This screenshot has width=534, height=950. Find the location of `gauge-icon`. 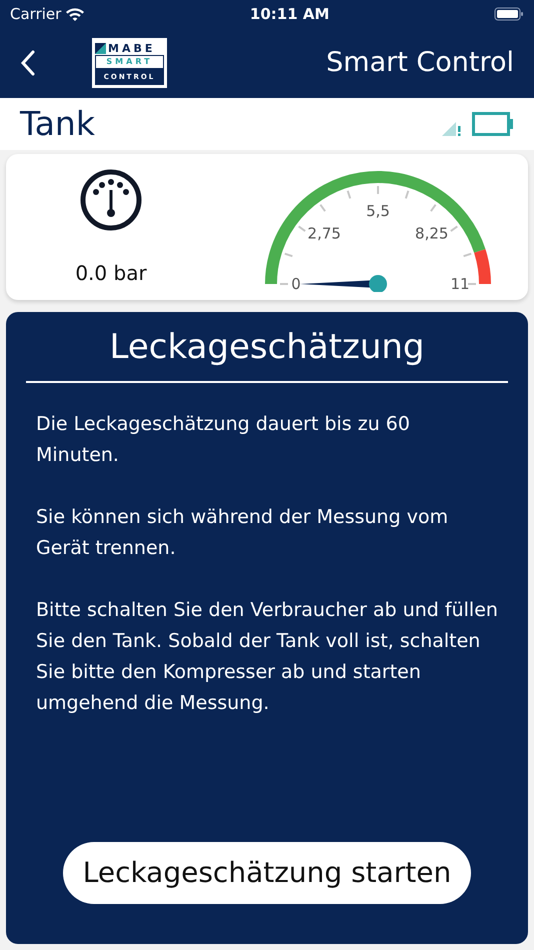

gauge-icon is located at coordinates (111, 200).